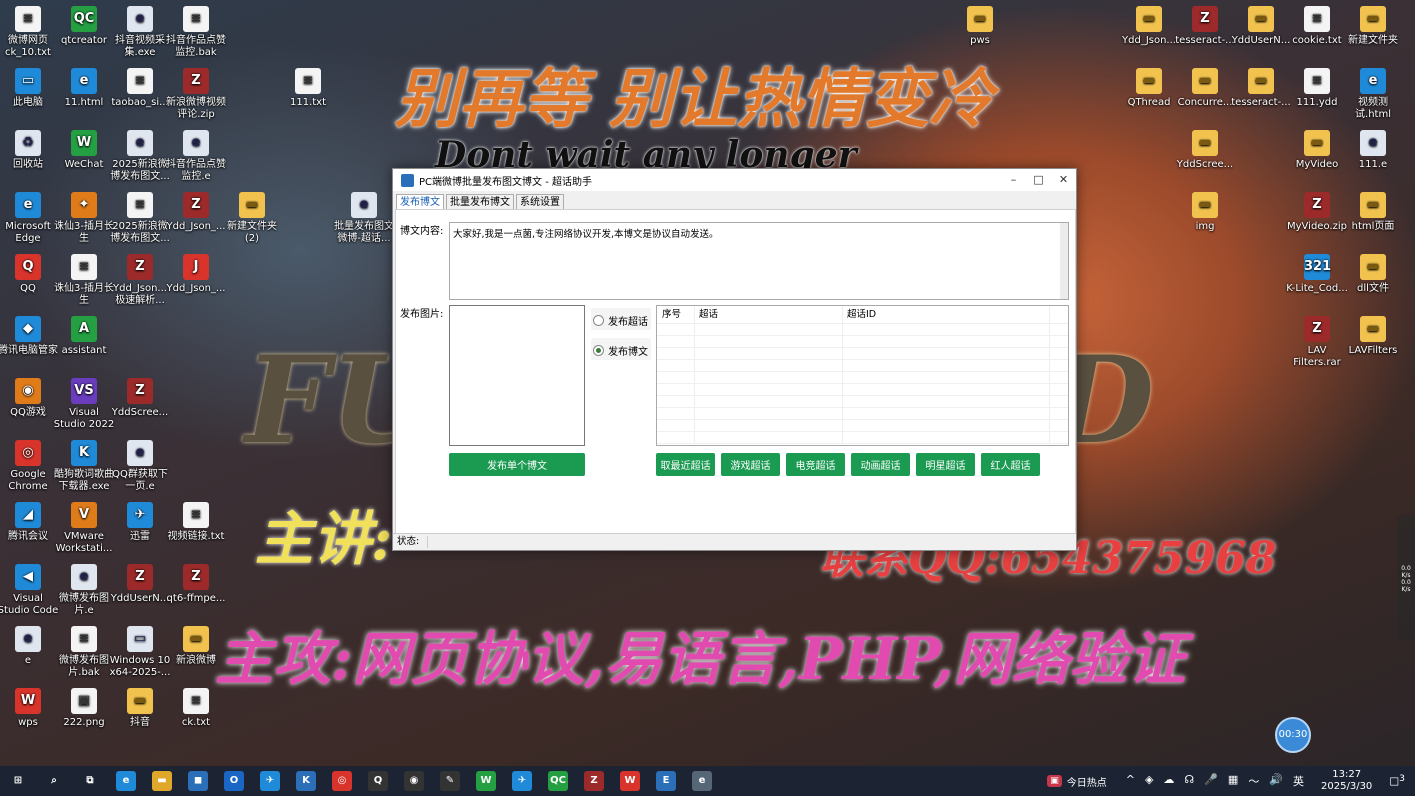  What do you see at coordinates (84, 466) in the screenshot?
I see `desktop-icon: K 酷狗歌词歌曲下载器.exe` at bounding box center [84, 466].